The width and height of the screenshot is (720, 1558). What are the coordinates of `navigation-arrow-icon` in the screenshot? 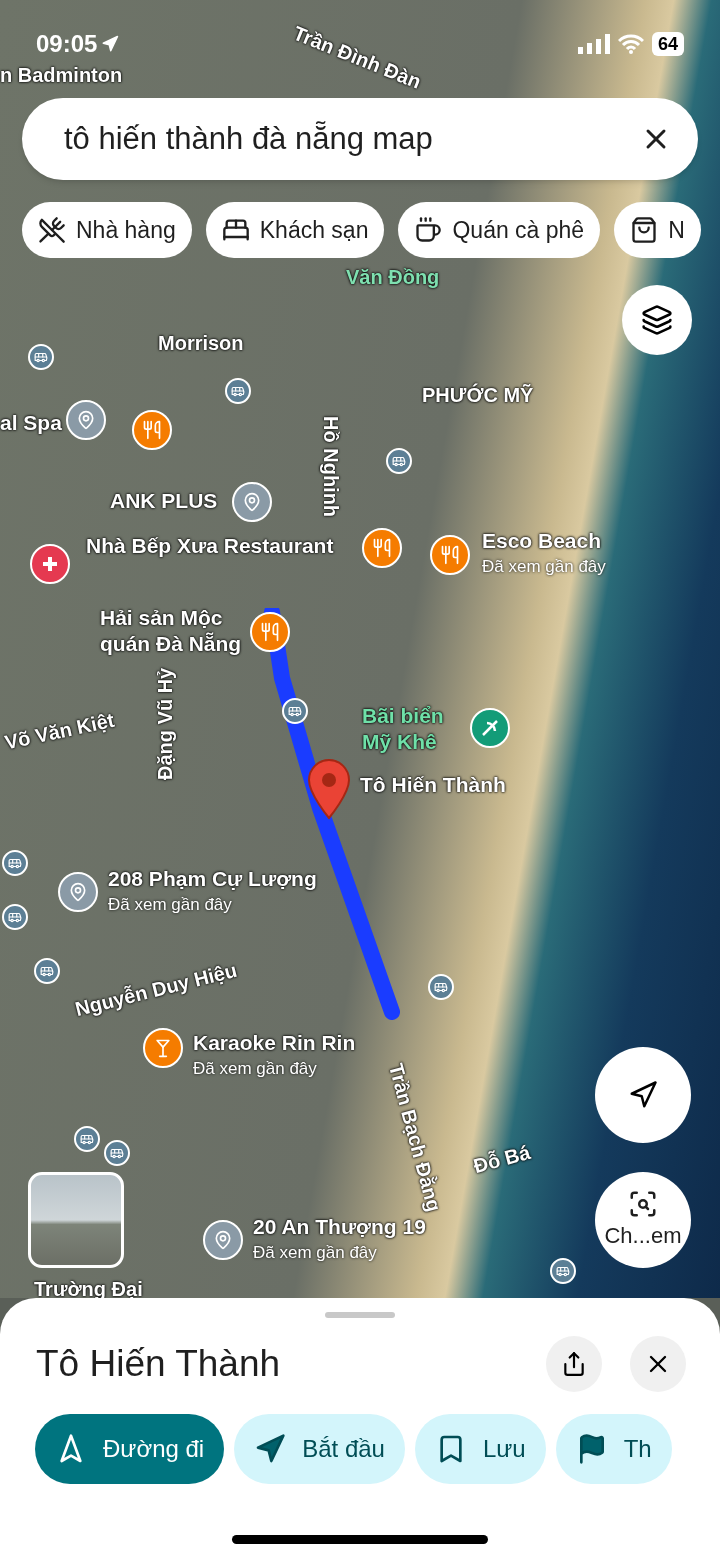 It's located at (643, 1095).